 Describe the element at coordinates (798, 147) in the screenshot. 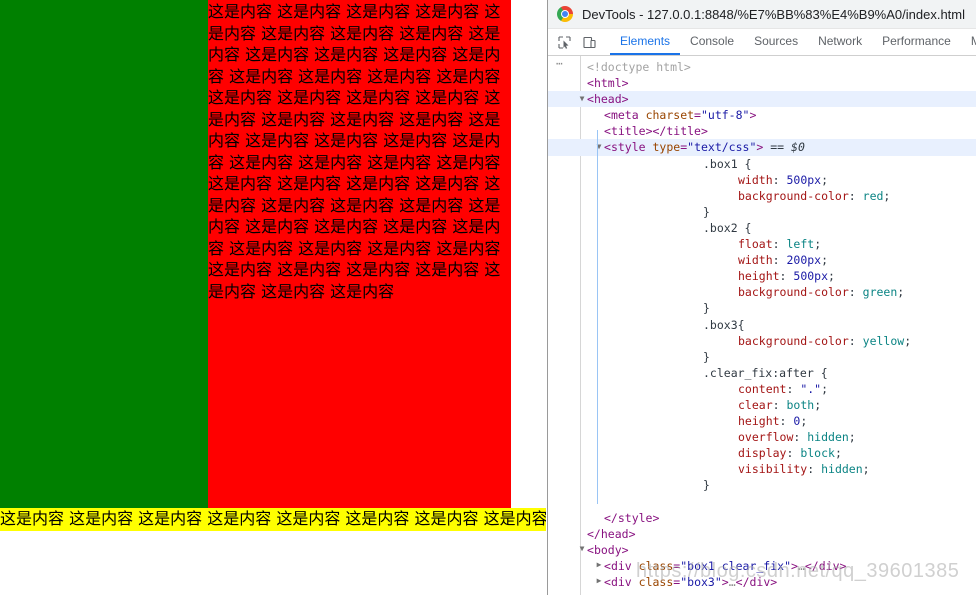

I see `style-dollar-zero: $0` at that location.